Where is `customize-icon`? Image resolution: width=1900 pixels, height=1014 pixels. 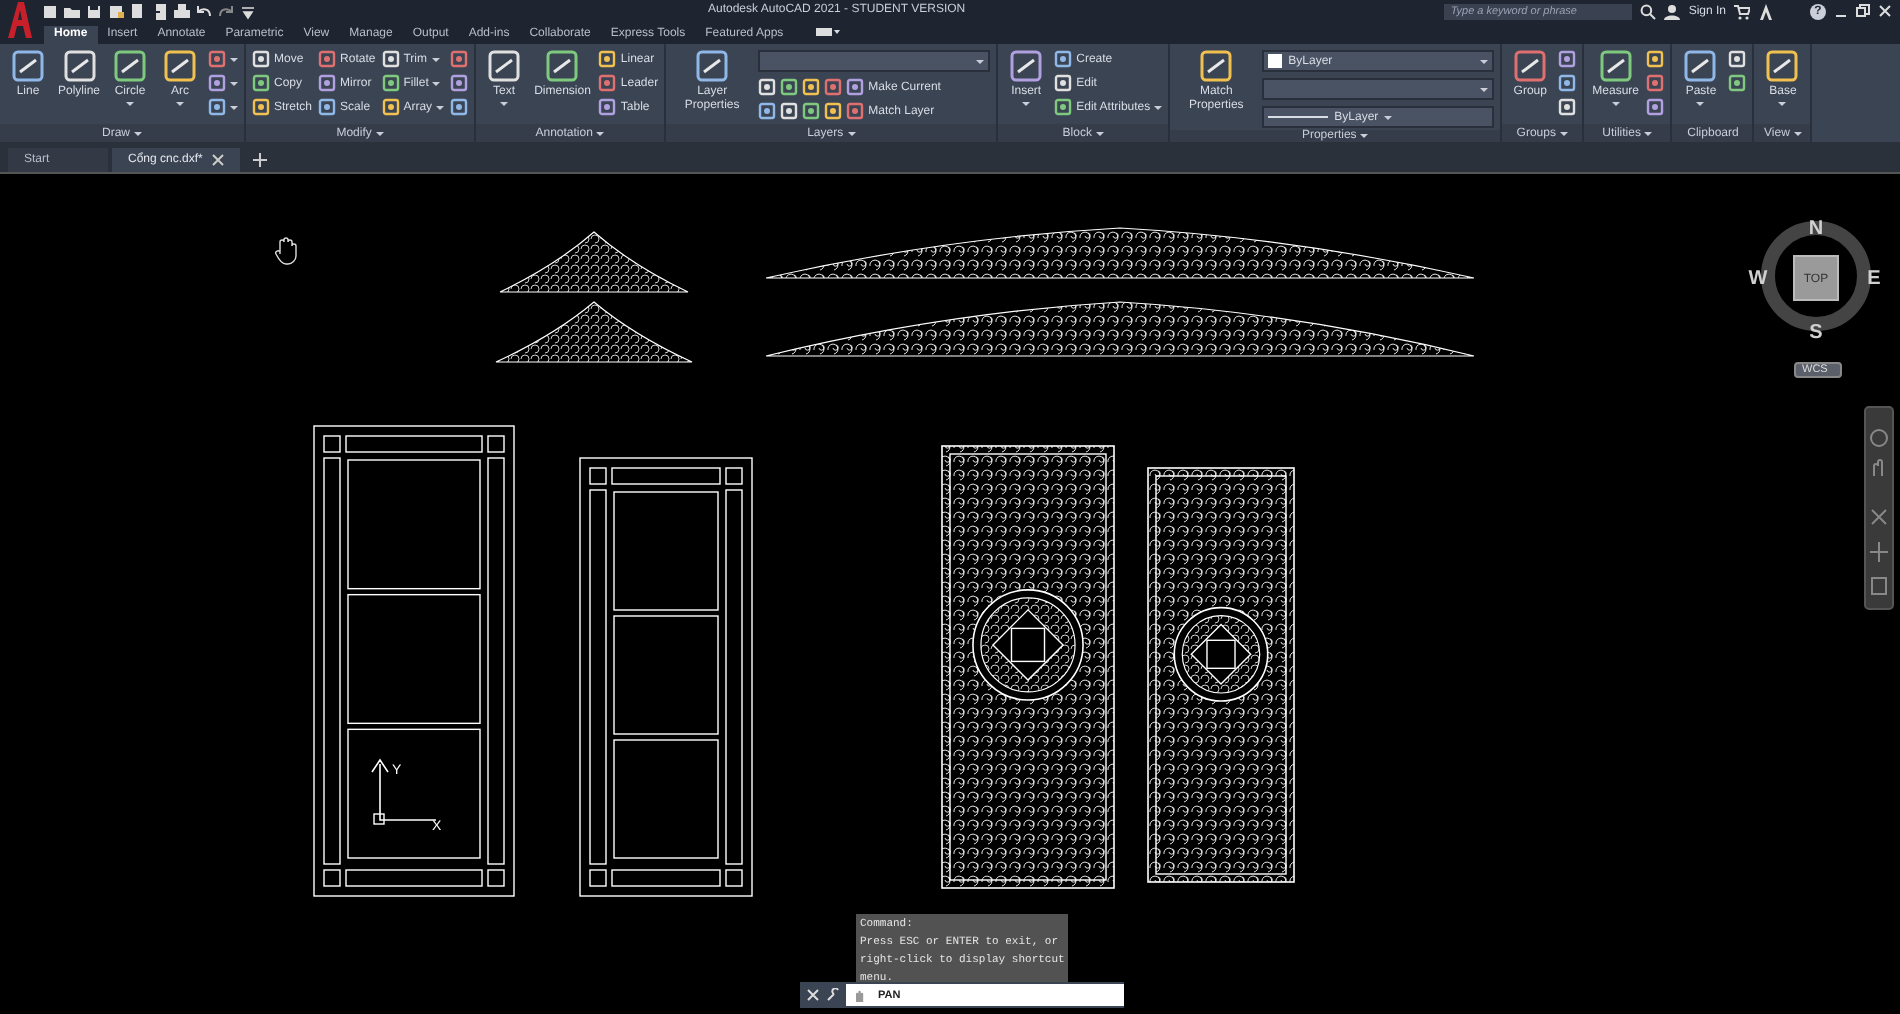
customize-icon is located at coordinates (248, 11).